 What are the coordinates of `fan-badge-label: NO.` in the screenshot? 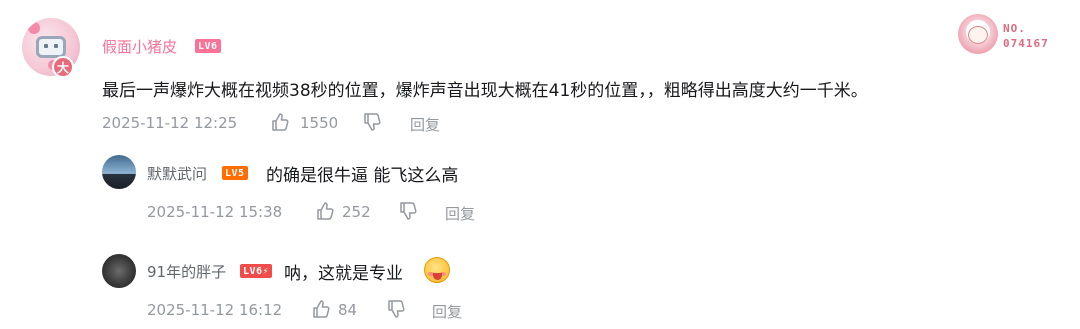 It's located at (1014, 28).